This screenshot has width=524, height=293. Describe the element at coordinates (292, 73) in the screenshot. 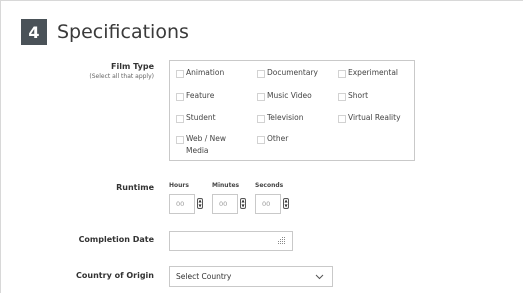

I see `film-type-option-documentary: Documentary` at that location.